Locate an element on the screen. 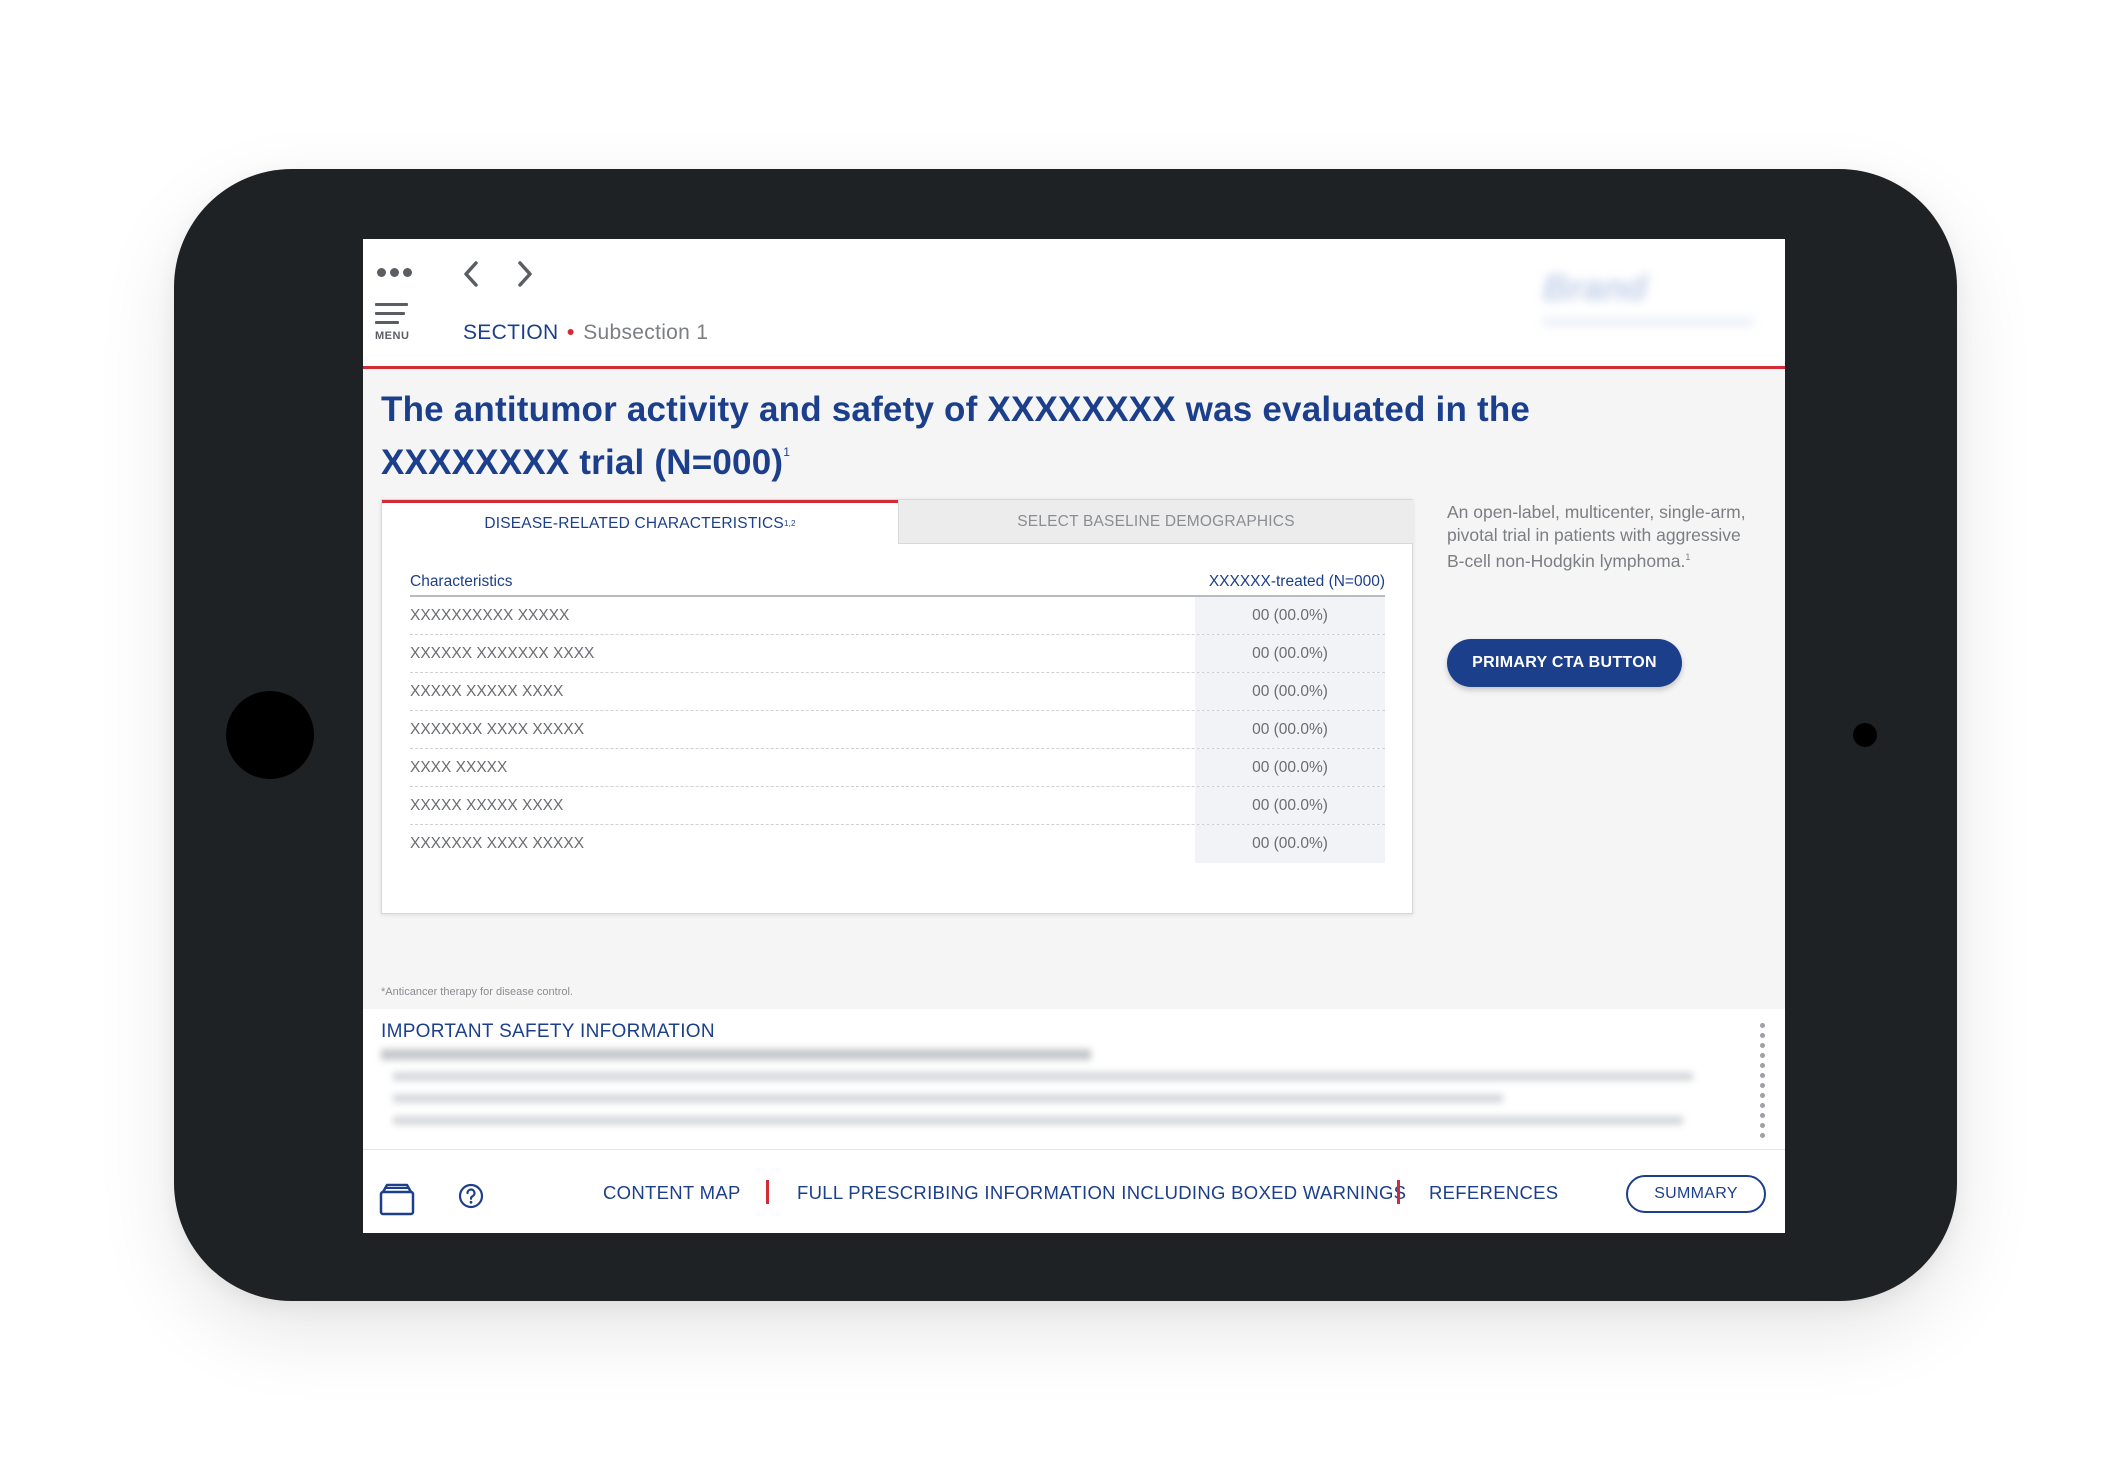  isi-scrollbar is located at coordinates (1763, 1083).